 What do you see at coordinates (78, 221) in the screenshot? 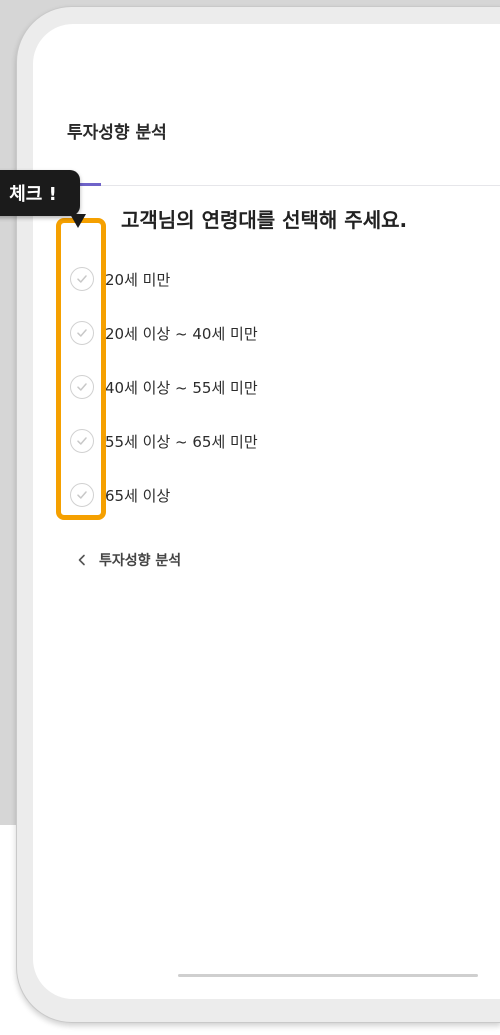
I see `callout-tail` at bounding box center [78, 221].